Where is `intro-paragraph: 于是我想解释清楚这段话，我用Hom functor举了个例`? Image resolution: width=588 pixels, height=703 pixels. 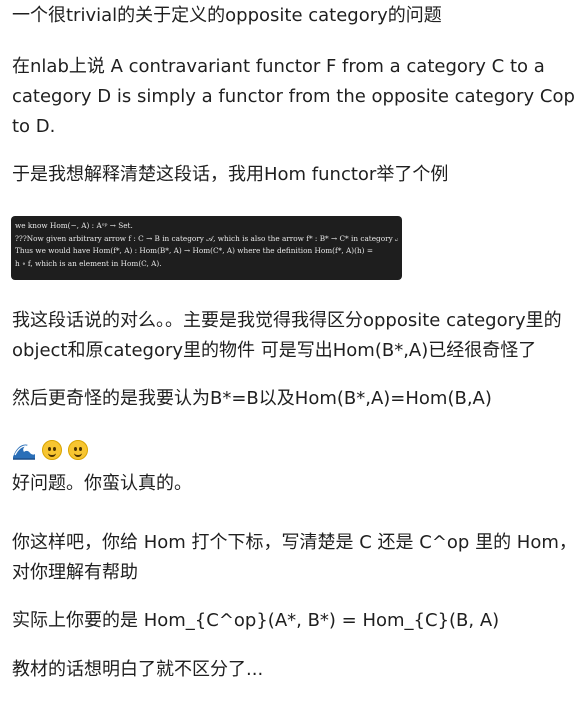
intro-paragraph: 于是我想解释清楚这段话，我用Hom functor举了个例 is located at coordinates (230, 174).